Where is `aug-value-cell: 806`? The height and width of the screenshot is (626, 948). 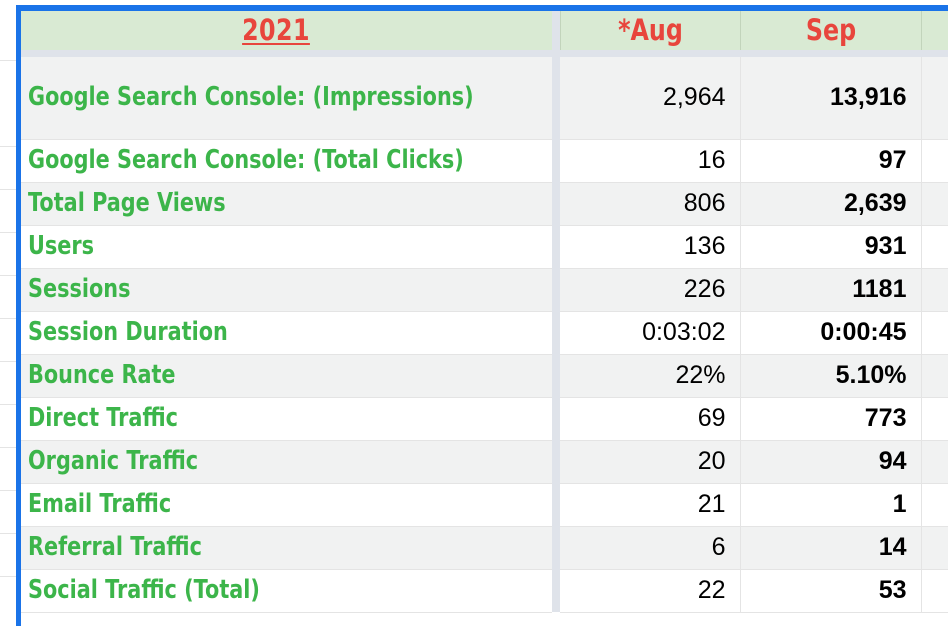 aug-value-cell: 806 is located at coordinates (650, 204).